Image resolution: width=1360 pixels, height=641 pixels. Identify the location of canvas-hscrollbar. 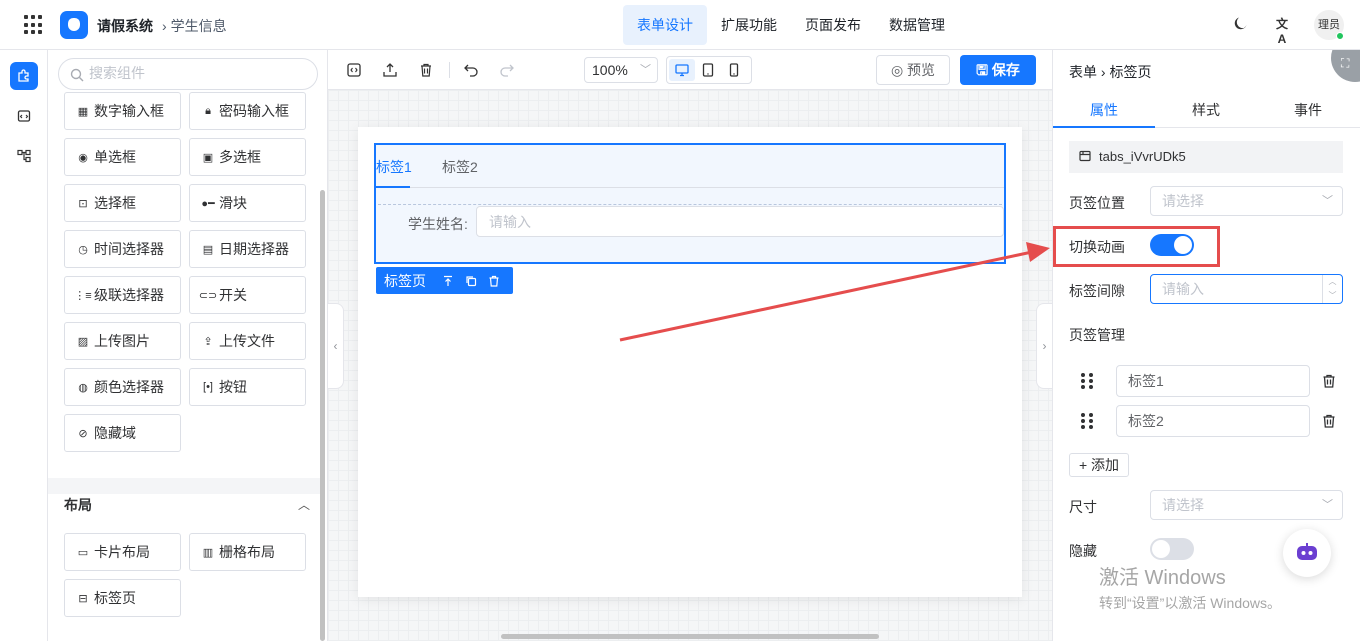
(690, 636).